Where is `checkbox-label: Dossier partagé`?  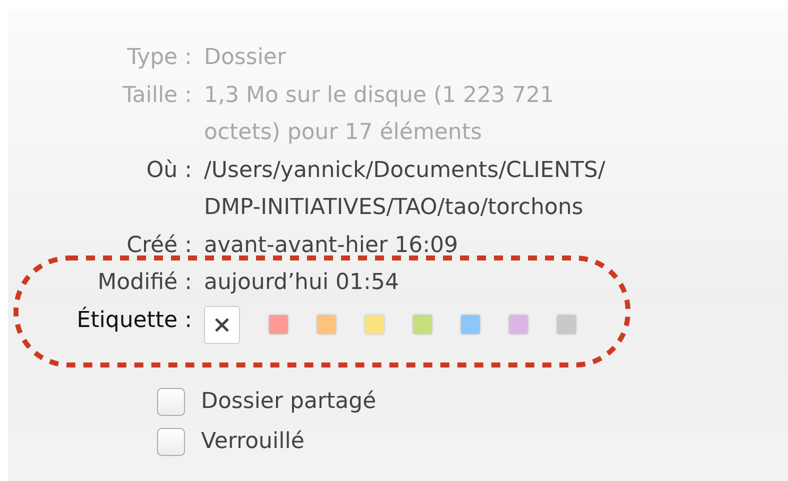 checkbox-label: Dossier partagé is located at coordinates (288, 401).